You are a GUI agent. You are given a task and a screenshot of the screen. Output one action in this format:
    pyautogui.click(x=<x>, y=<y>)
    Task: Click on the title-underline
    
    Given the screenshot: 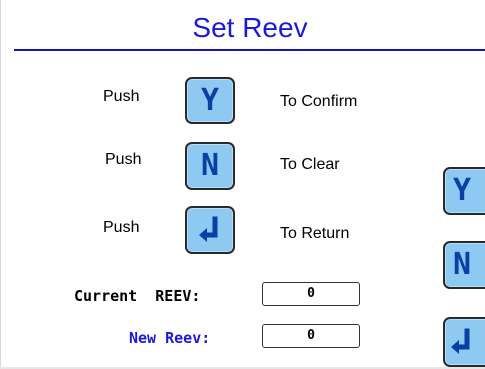 What is the action you would take?
    pyautogui.click(x=249, y=50)
    